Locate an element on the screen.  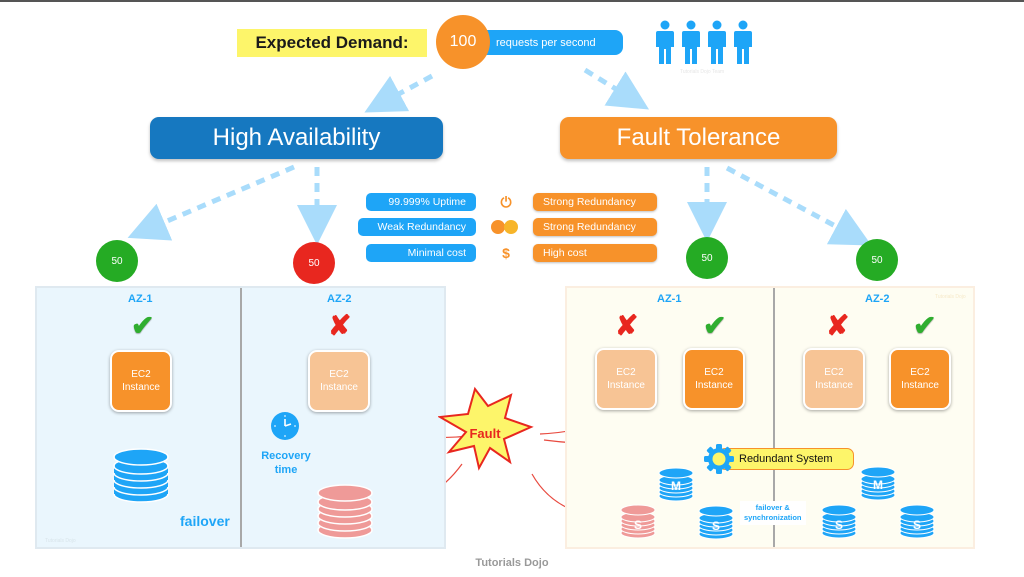
recovery-label-line2: time is located at coordinates (286, 470).